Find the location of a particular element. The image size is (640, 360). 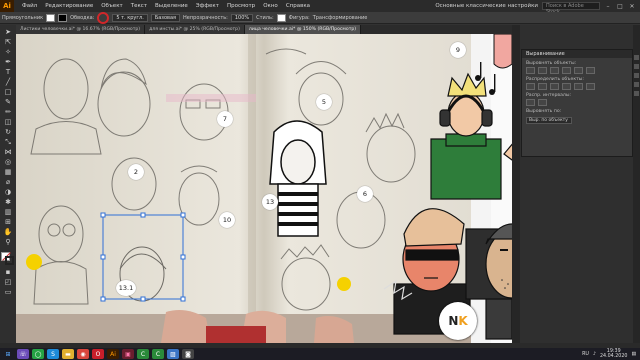

direct-selection-tool-icon: ⇱ is located at coordinates (8, 42).